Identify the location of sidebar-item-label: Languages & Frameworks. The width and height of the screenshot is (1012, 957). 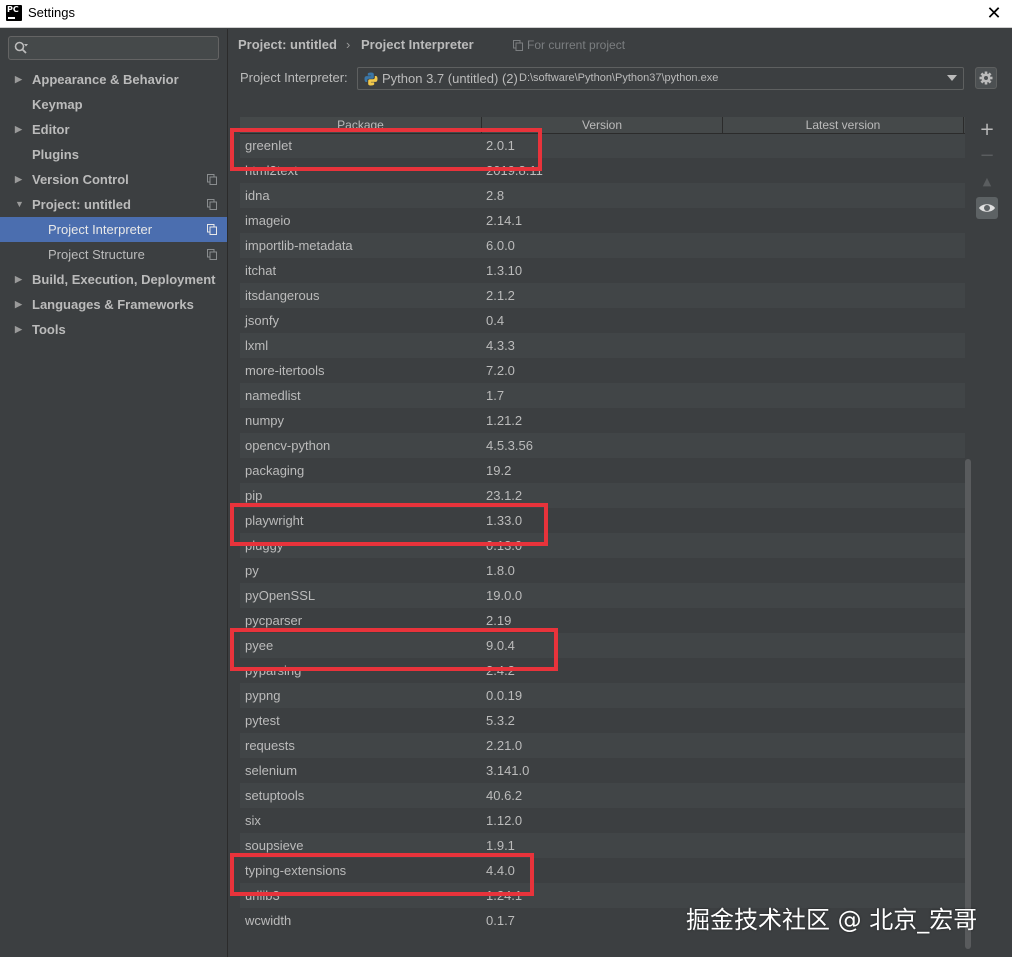
(113, 304).